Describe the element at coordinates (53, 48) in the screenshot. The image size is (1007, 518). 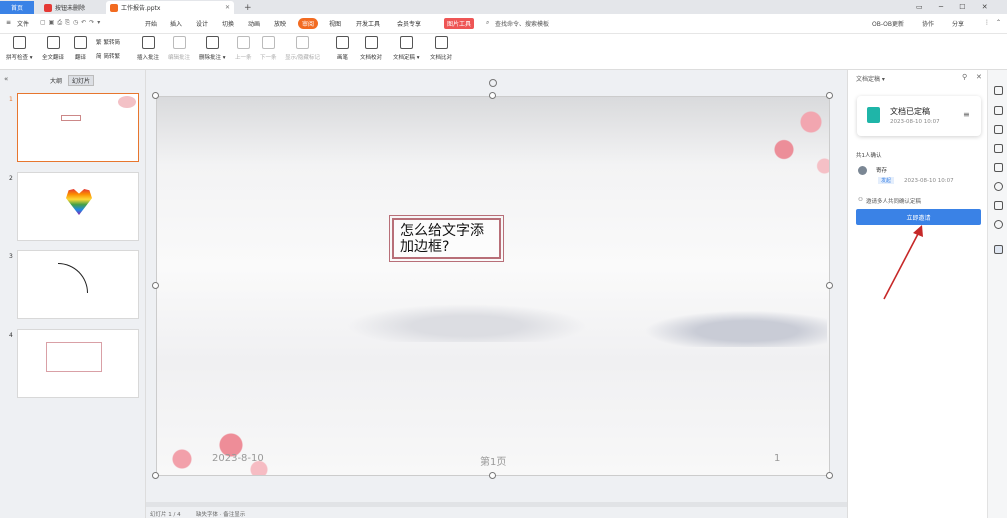
I see `full-translate-button: 全文翻译` at that location.